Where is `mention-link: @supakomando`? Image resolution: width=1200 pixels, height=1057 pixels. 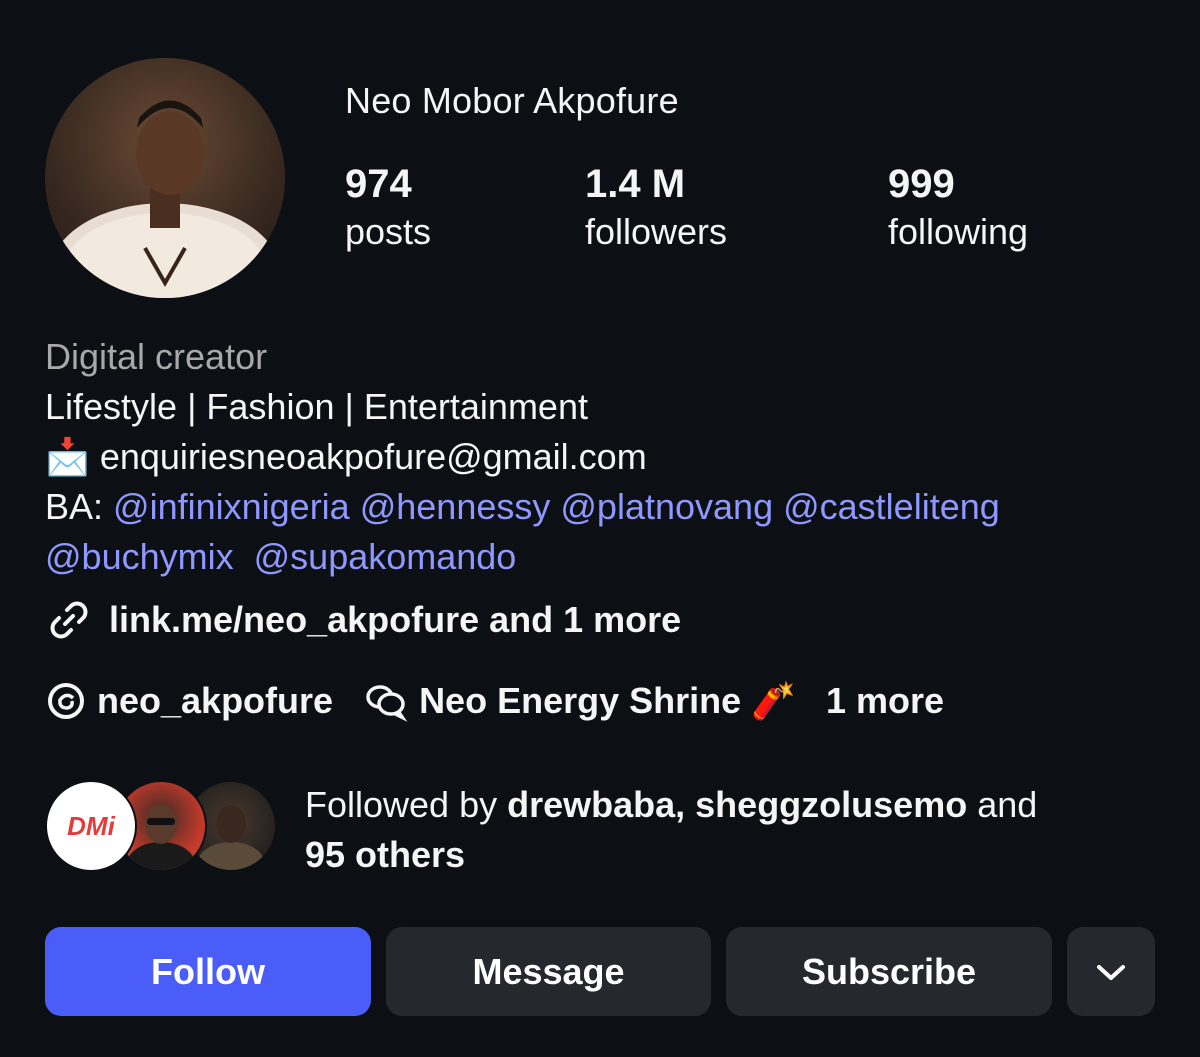
mention-link: @supakomando is located at coordinates (385, 556).